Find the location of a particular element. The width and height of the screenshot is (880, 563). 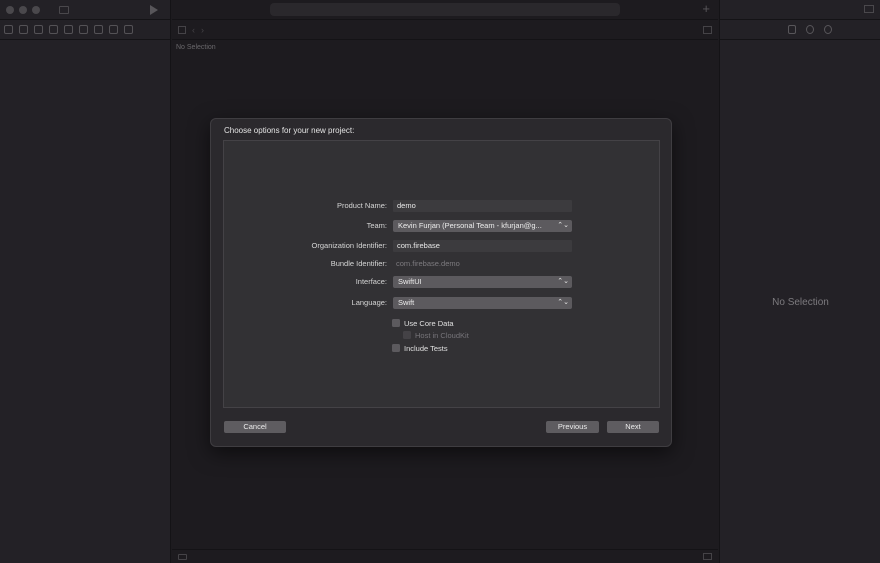

interface-row: Interface: SwiftUI ⌃⌄ is located at coordinates (441, 282).